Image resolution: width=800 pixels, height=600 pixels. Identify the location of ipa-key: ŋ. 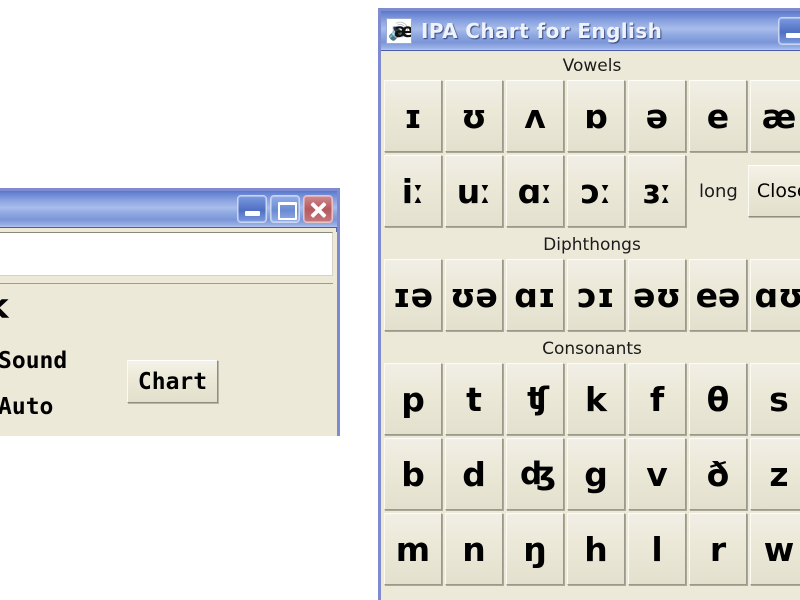
(535, 549).